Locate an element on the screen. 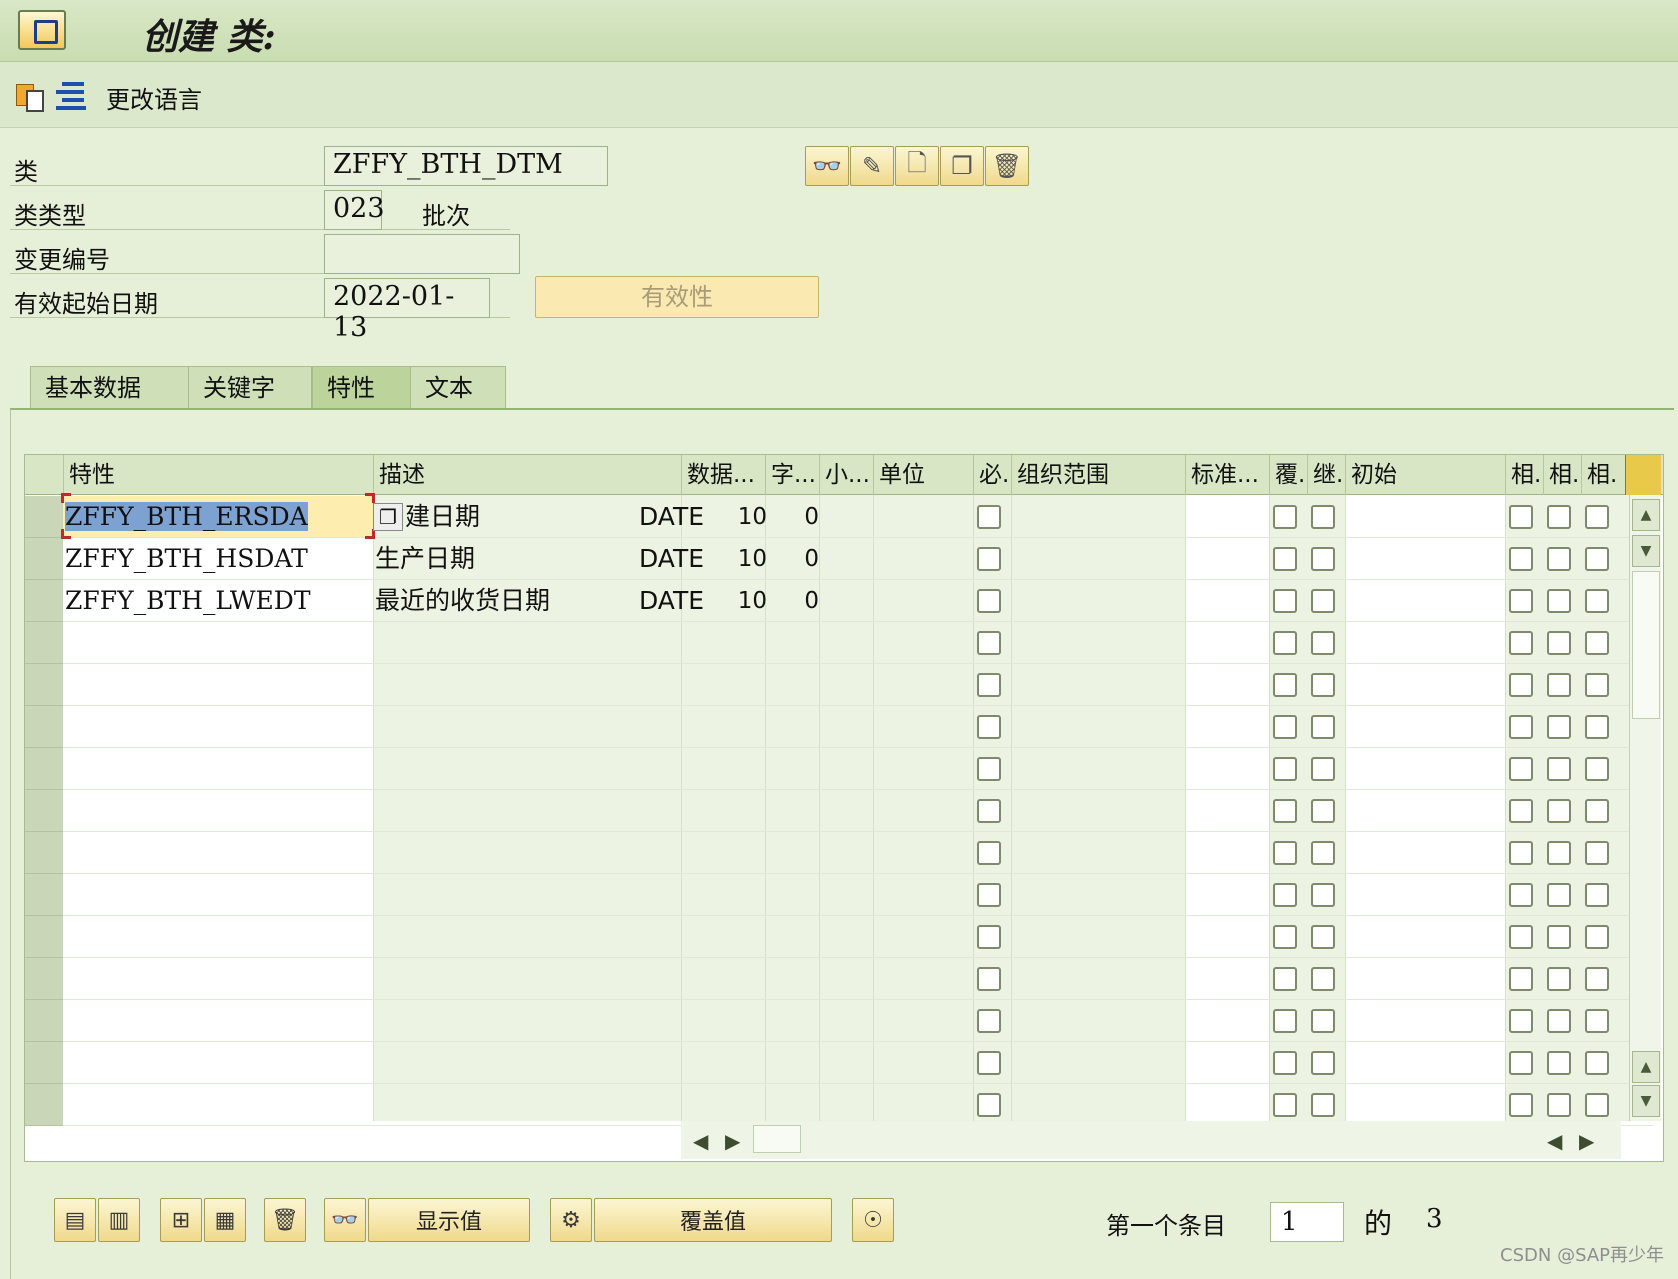 The width and height of the screenshot is (1678, 1279). insert-row-icon: ⊞ is located at coordinates (181, 1220).